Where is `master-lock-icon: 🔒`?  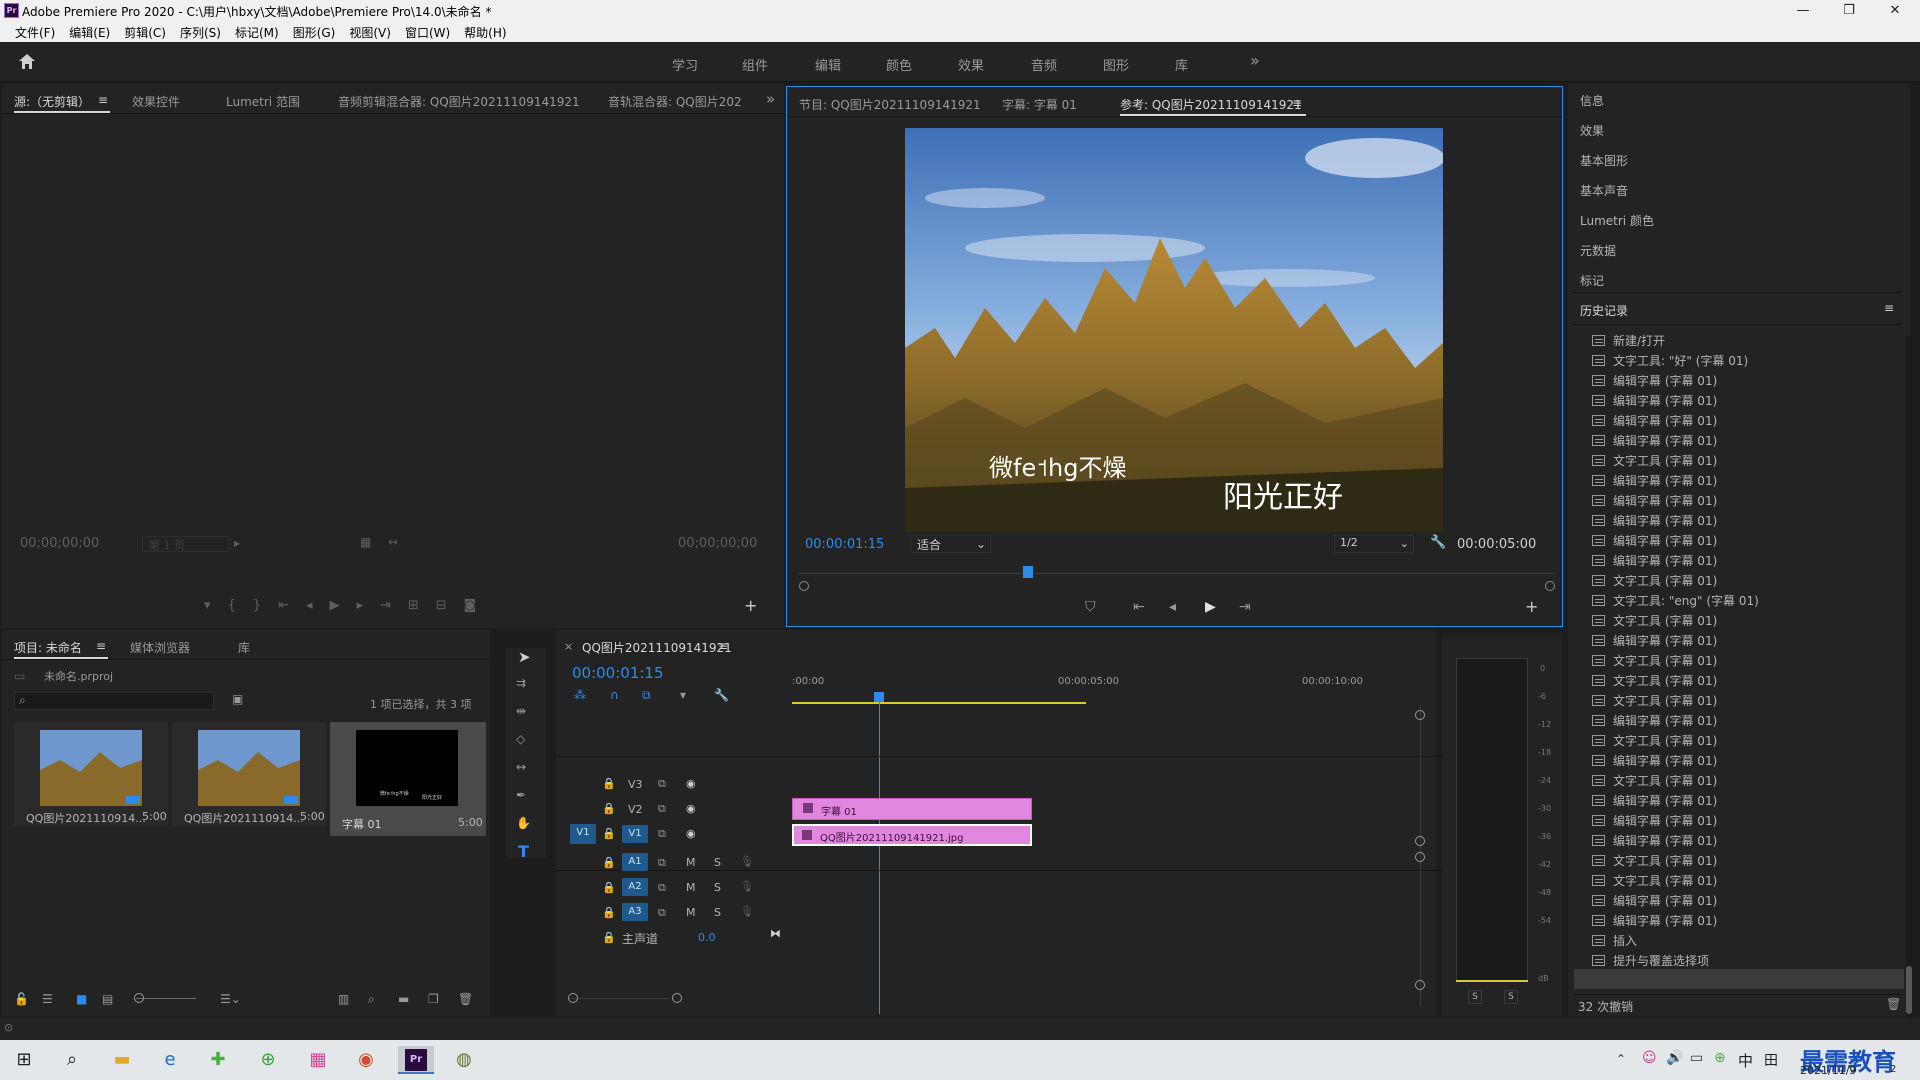 master-lock-icon: 🔒 is located at coordinates (609, 937).